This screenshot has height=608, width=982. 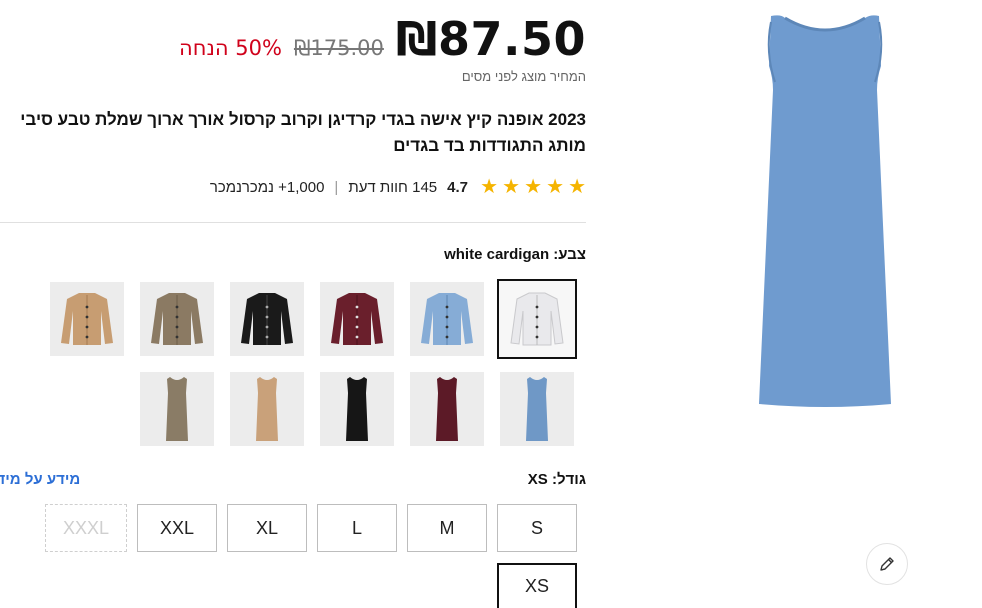 I want to click on size-option-xxxl: XXXL, so click(x=86, y=528).